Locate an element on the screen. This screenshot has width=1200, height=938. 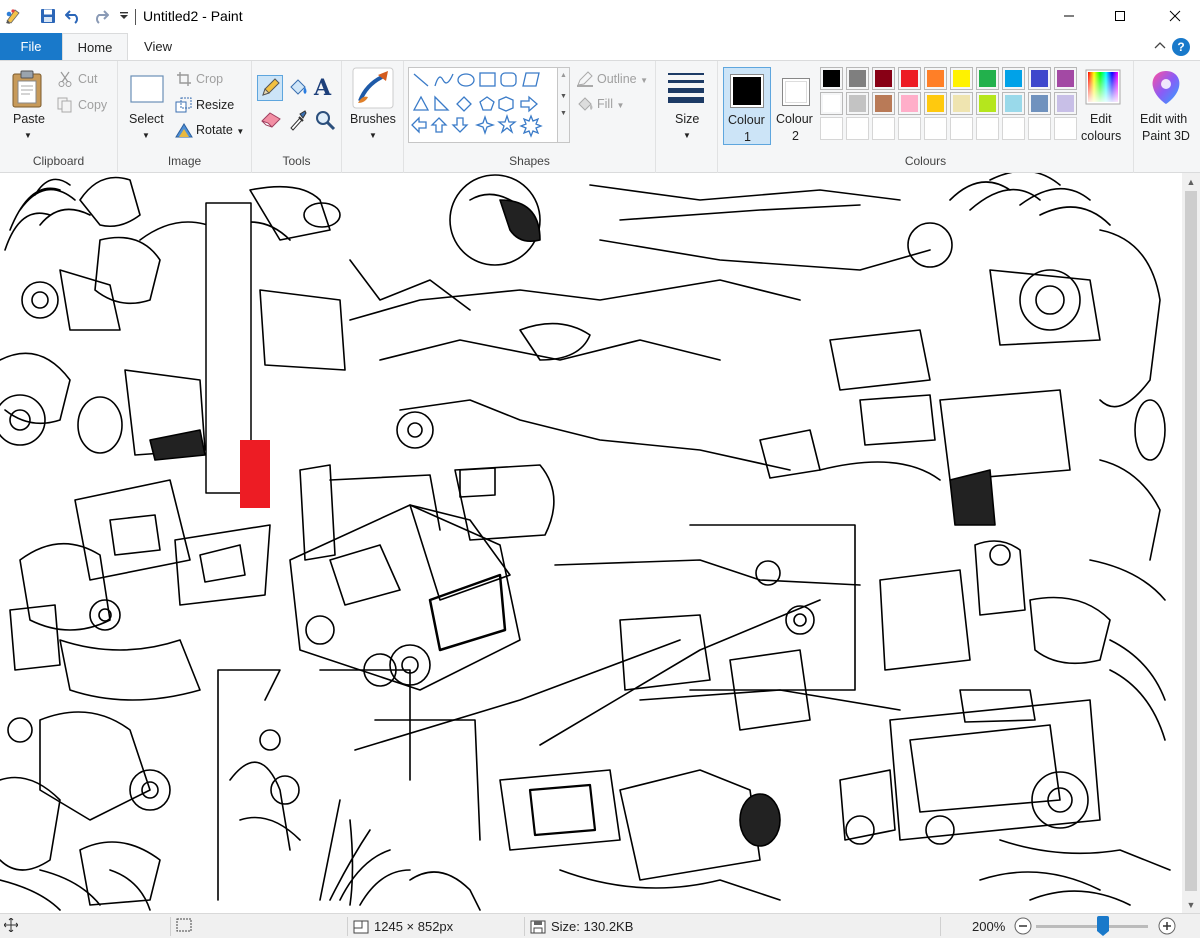
paint3d-label-2: Paint 3D is located at coordinates (1166, 136).